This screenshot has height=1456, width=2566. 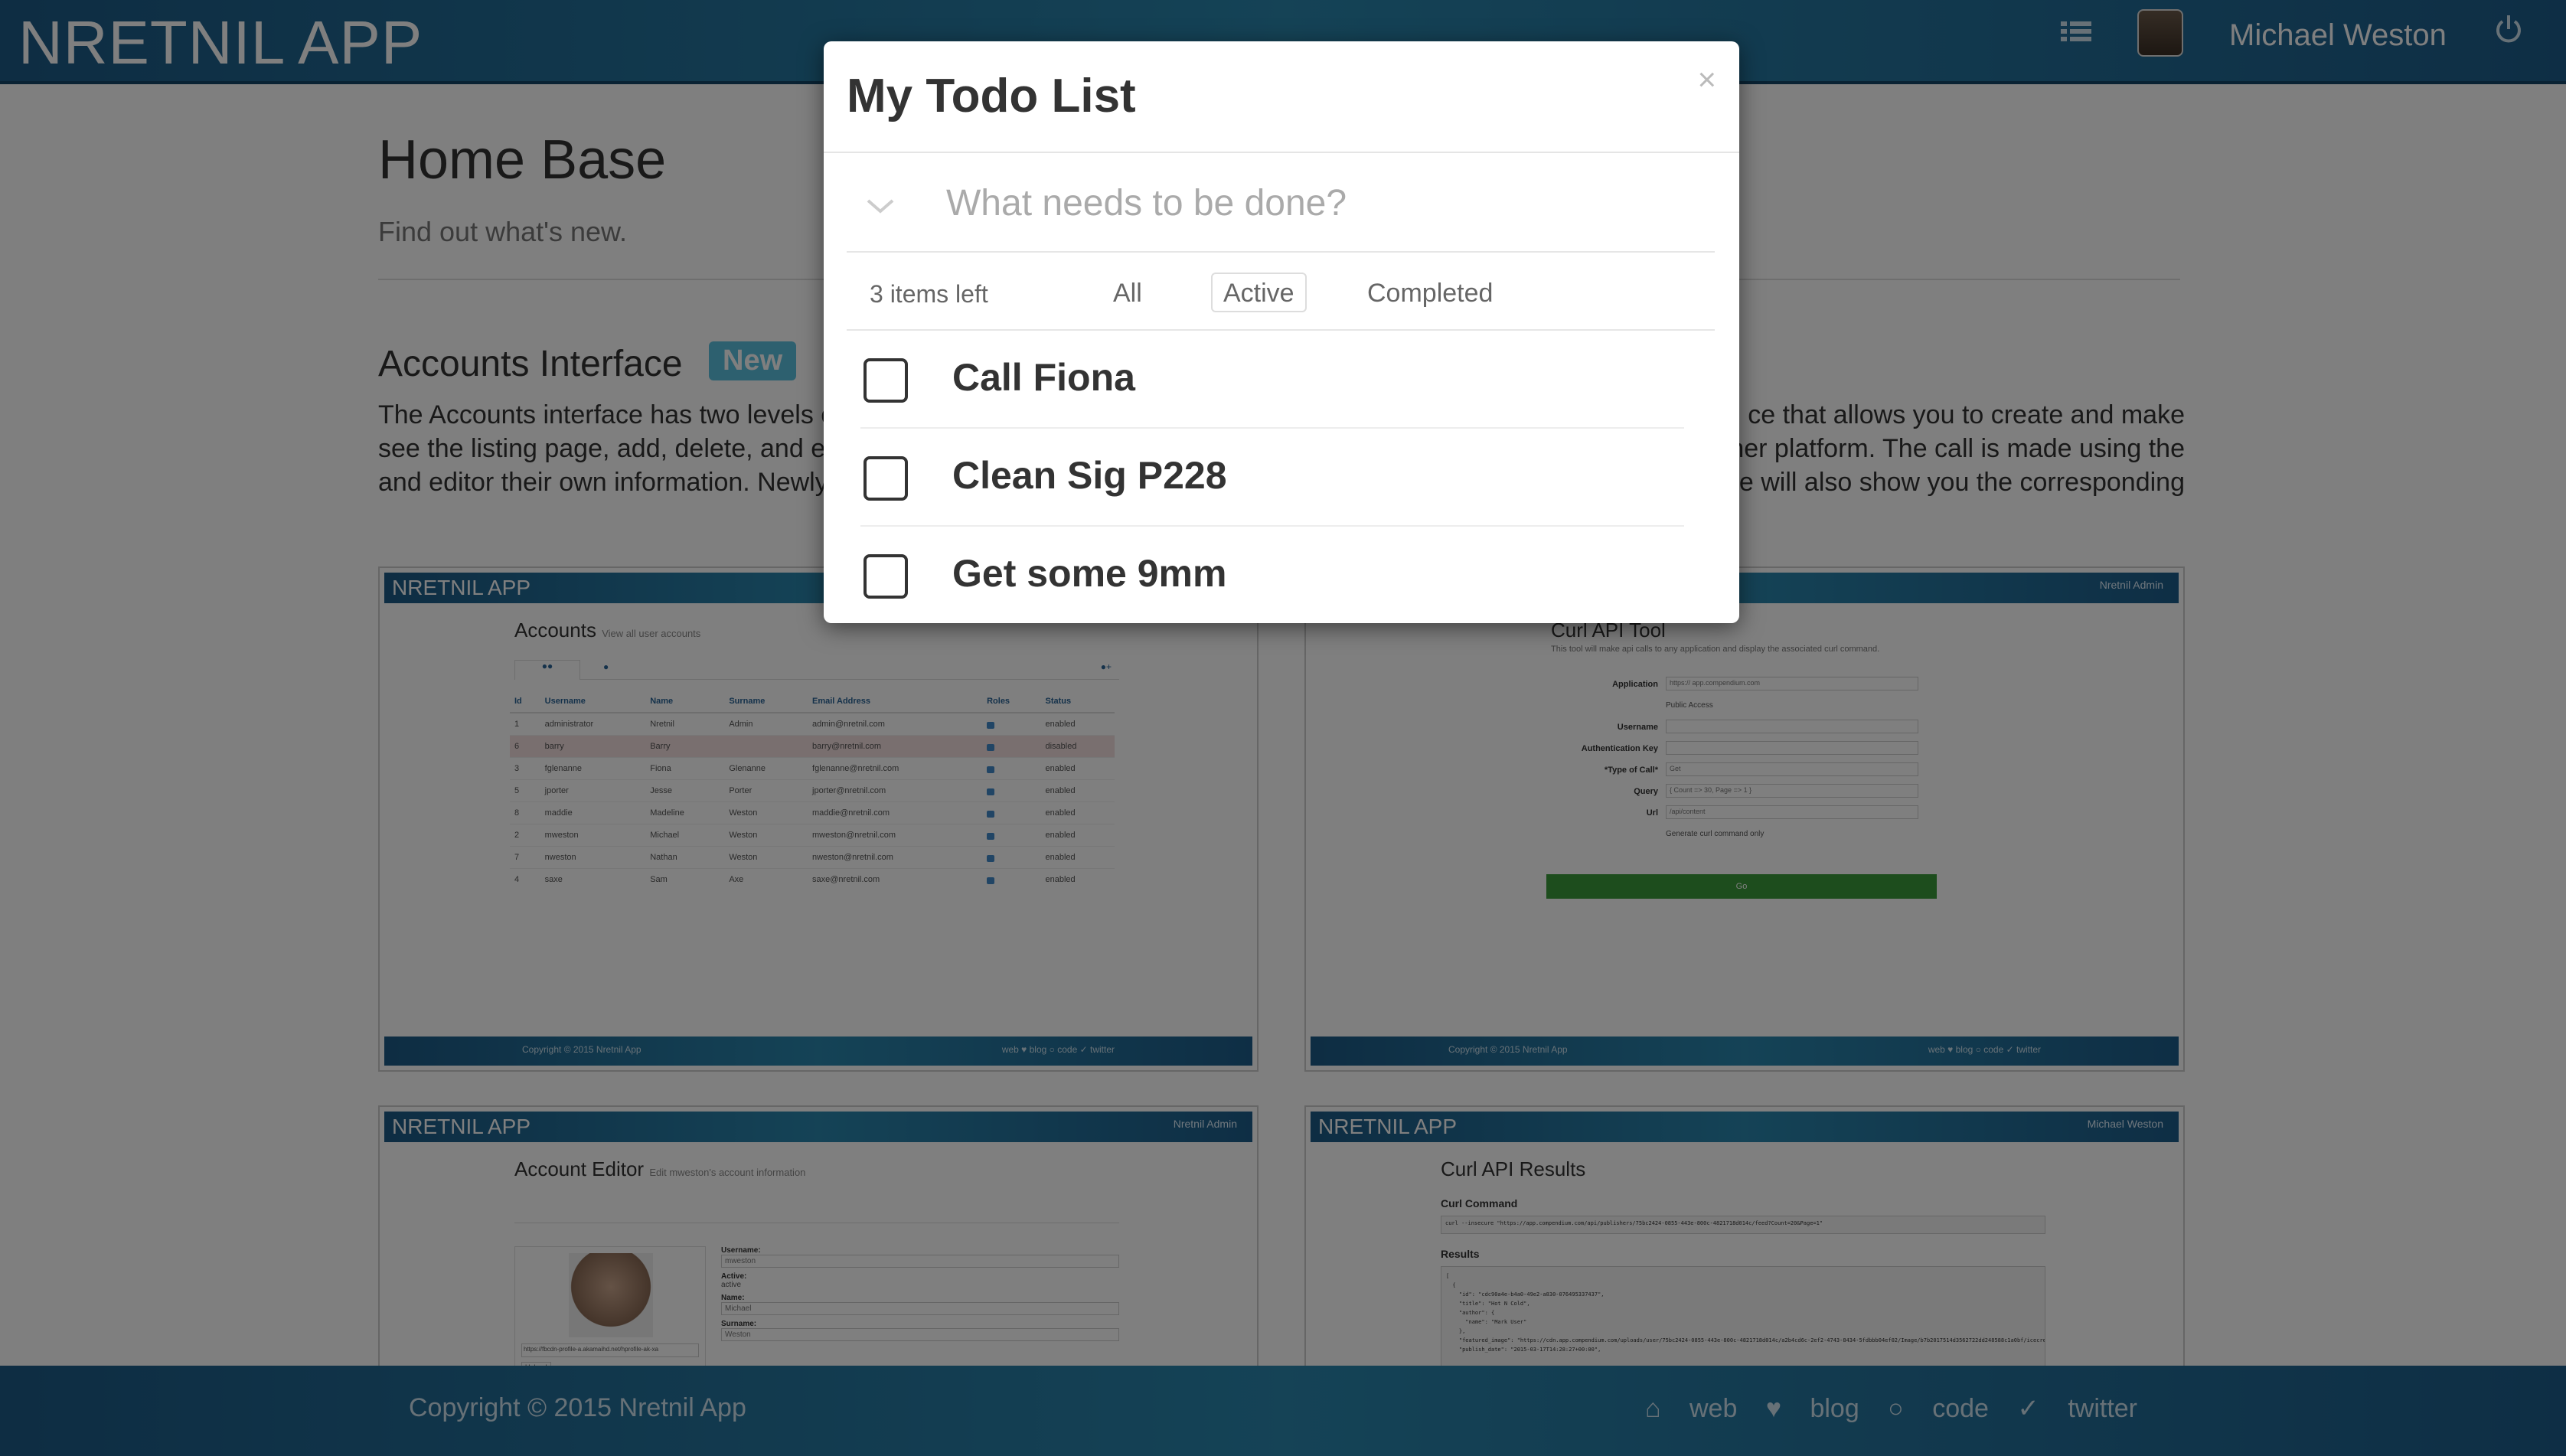 What do you see at coordinates (1259, 292) in the screenshot?
I see `filter-active: Active` at bounding box center [1259, 292].